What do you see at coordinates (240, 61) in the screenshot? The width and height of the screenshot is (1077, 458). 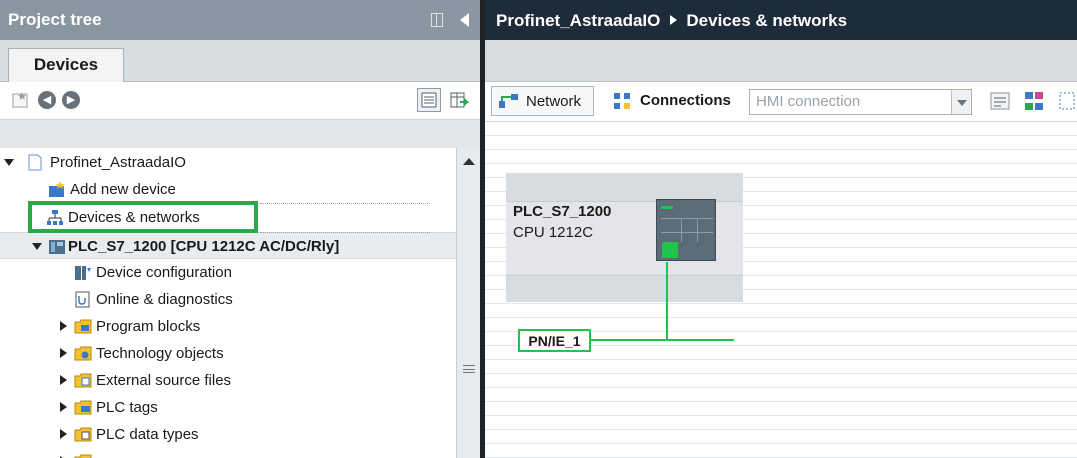 I see `tabs-row: Devices` at bounding box center [240, 61].